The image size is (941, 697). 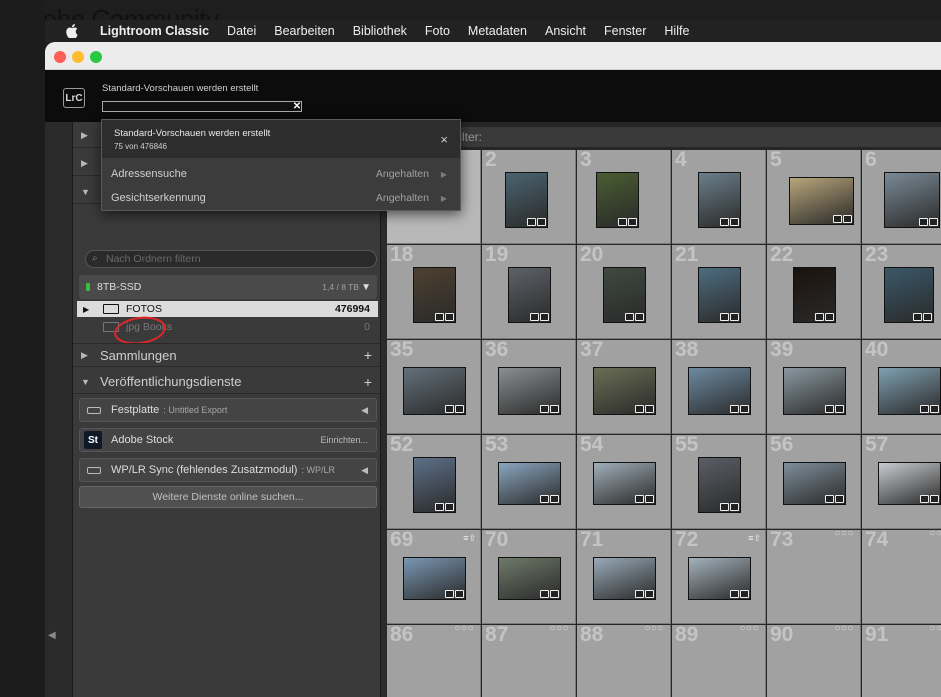 I want to click on grid-cell: 40, so click(x=901, y=387).